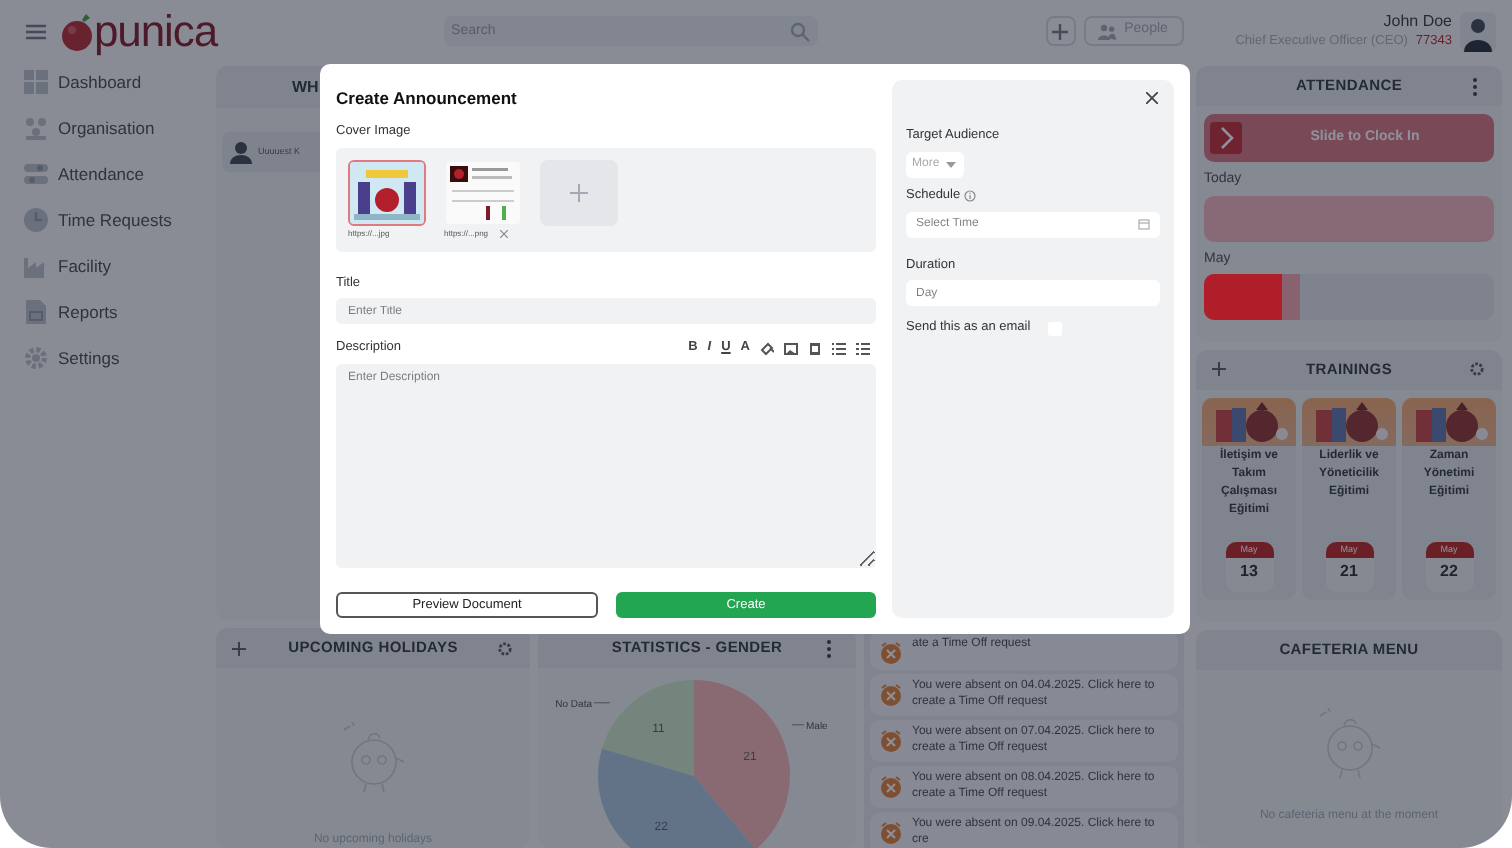 Image resolution: width=1512 pixels, height=848 pixels. Describe the element at coordinates (950, 164) in the screenshot. I see `caret-icon` at that location.